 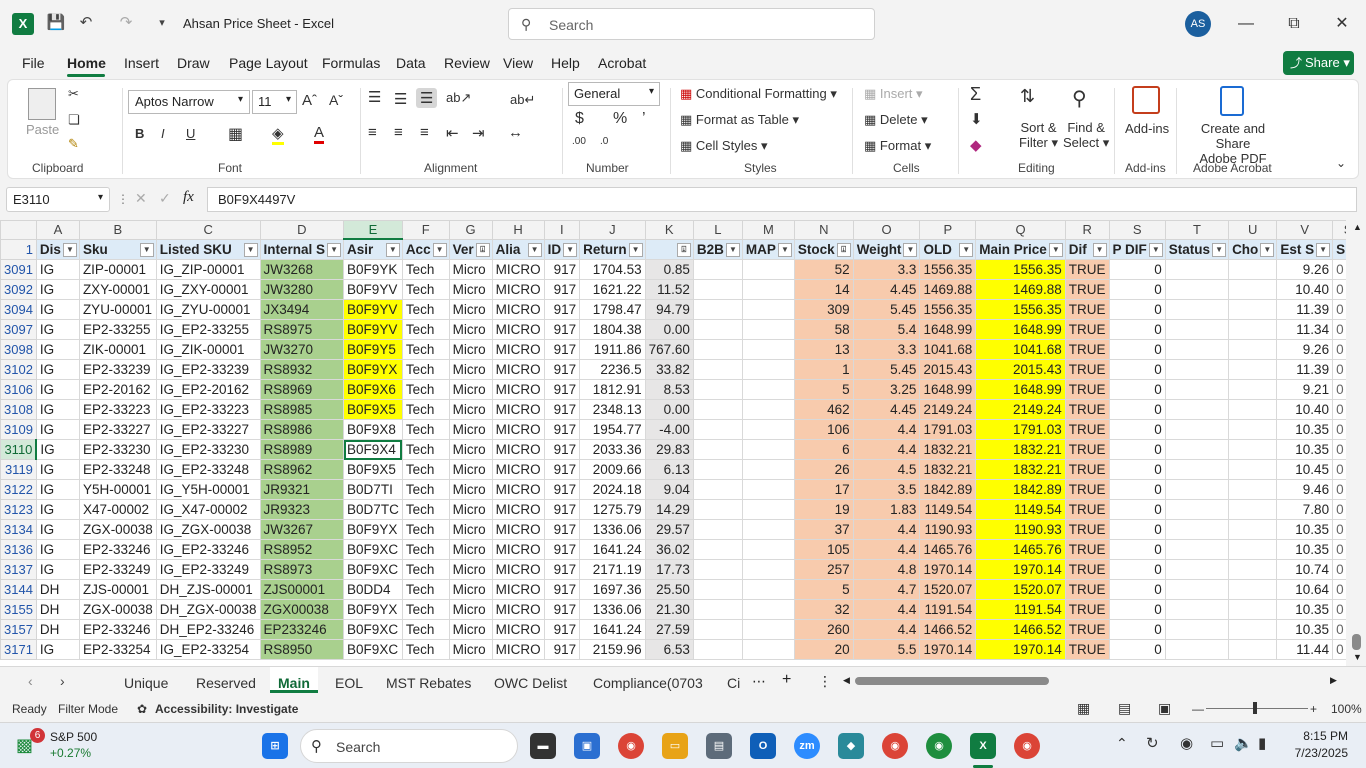 What do you see at coordinates (373, 269) in the screenshot?
I see `table-cell: B0F9YK` at bounding box center [373, 269].